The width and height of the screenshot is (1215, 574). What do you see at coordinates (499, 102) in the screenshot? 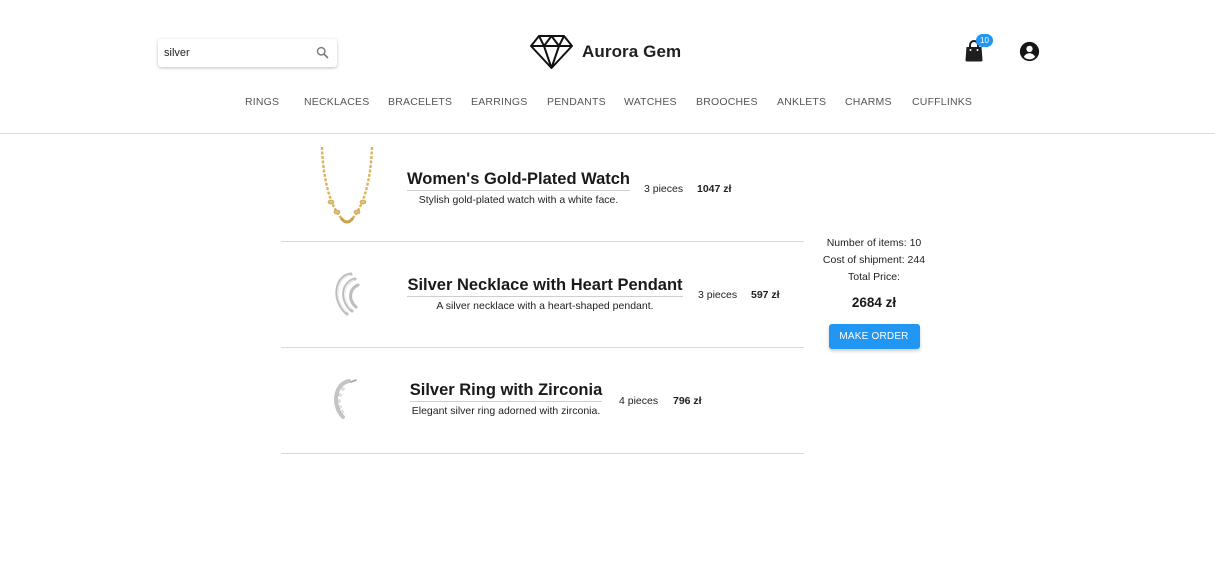
I see `nav-item-earrings: EARRINGS` at bounding box center [499, 102].